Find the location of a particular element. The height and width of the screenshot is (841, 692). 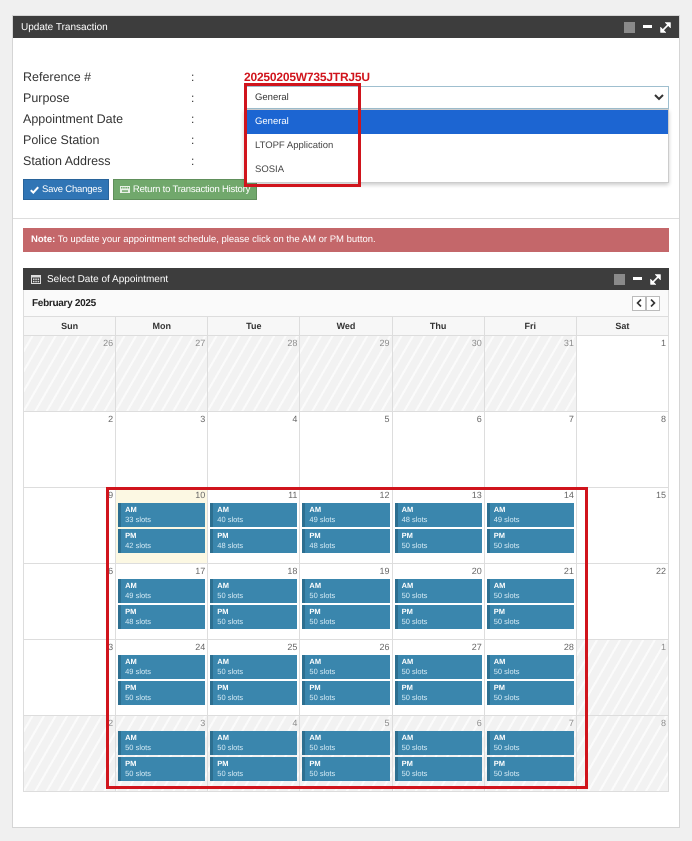

note-banner: Note: To update your appointment schedule, please click on the AM or PM button. is located at coordinates (346, 240).